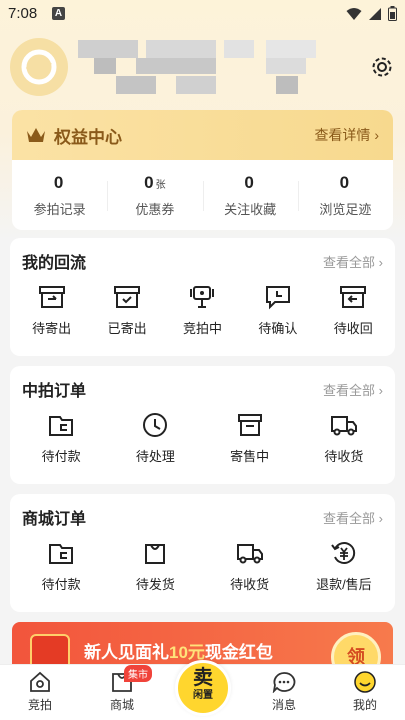 The width and height of the screenshot is (405, 720). What do you see at coordinates (202, 310) in the screenshot?
I see `item-bidding: 竞拍中` at bounding box center [202, 310].